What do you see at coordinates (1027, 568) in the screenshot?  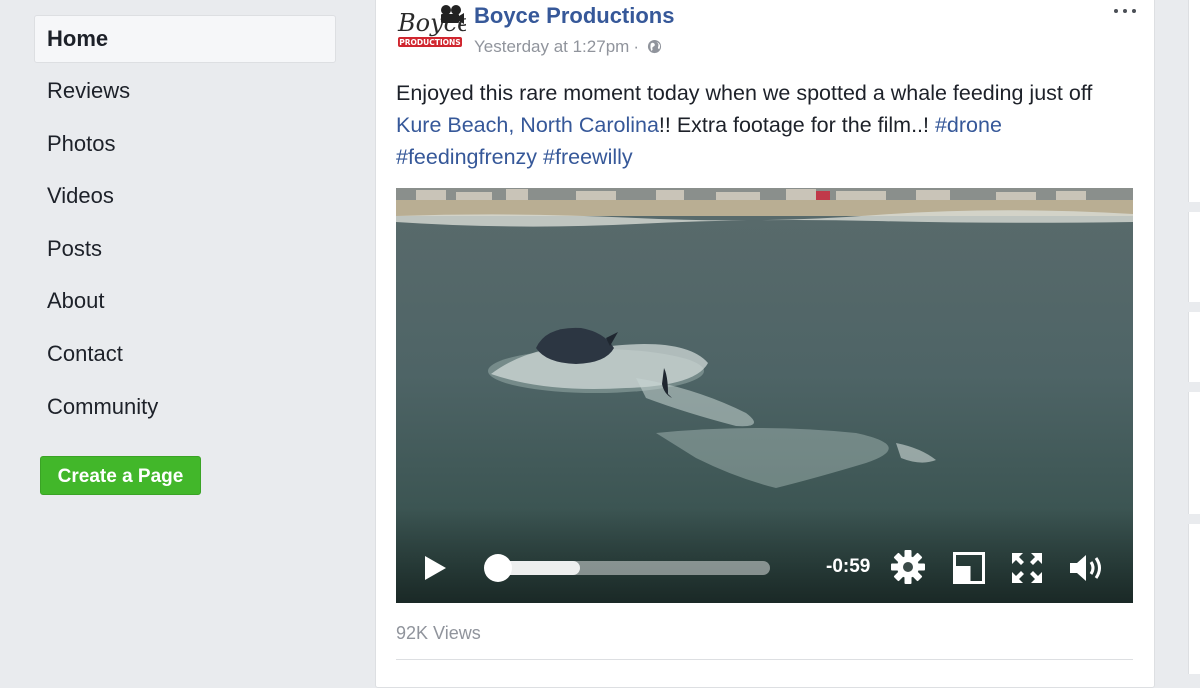 I see `fullscreen-icon` at bounding box center [1027, 568].